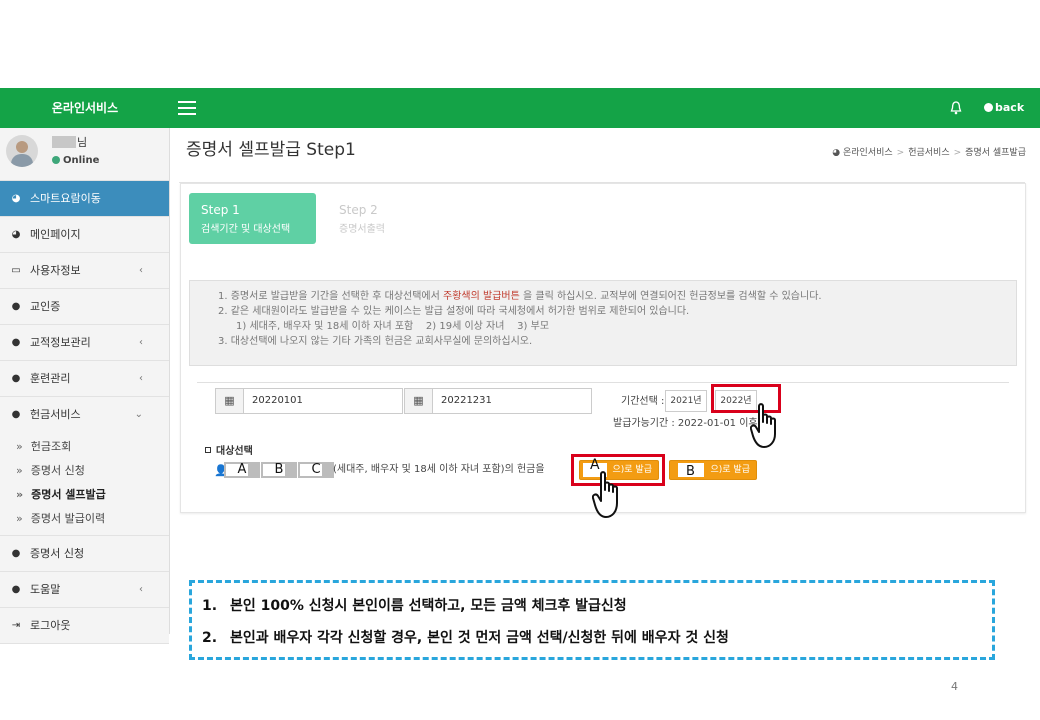 This screenshot has height=720, width=1040. I want to click on search-divider, so click(603, 382).